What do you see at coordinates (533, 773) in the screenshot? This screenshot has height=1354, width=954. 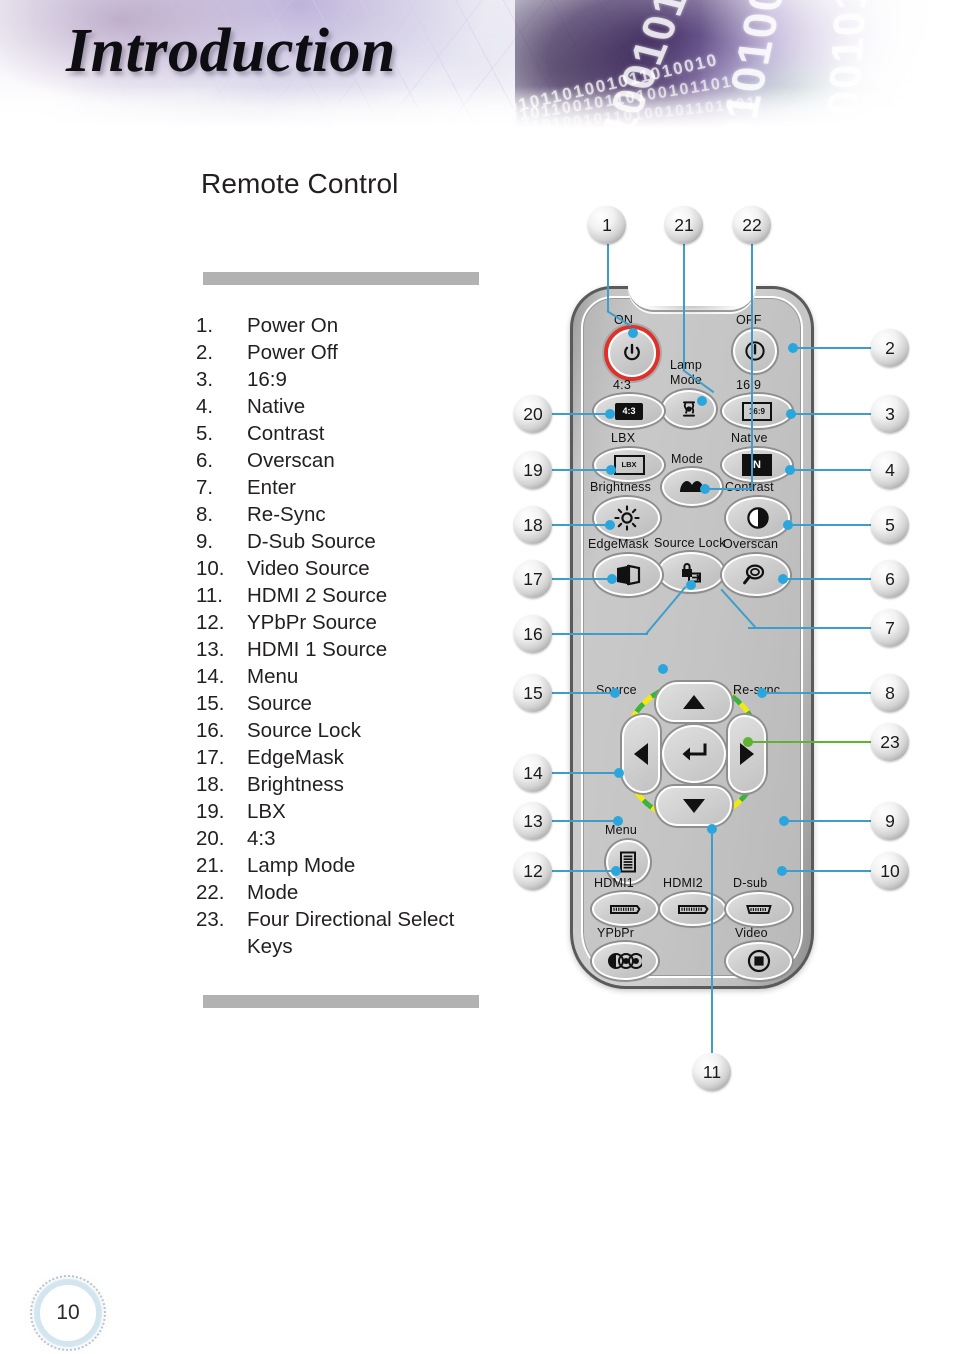 I see `callout-14: 14` at bounding box center [533, 773].